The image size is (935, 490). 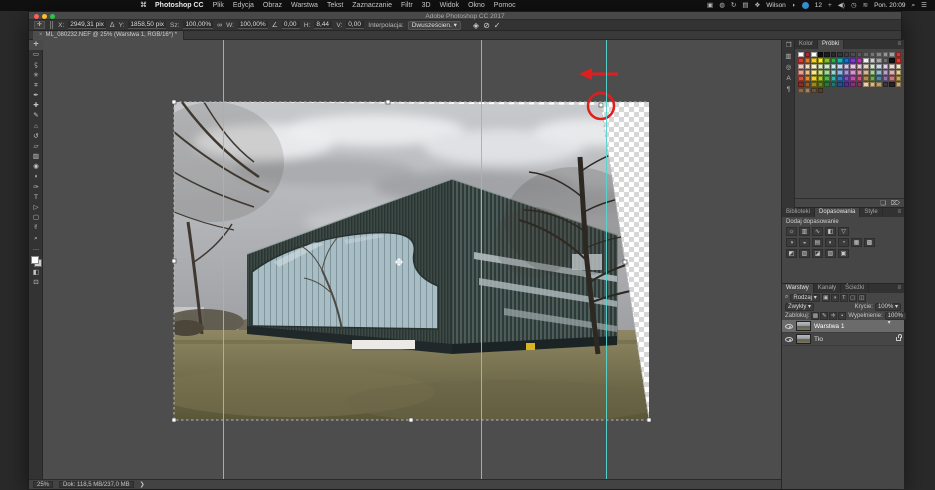 I want to click on zoom-tool: ⌕, so click(x=36, y=239).